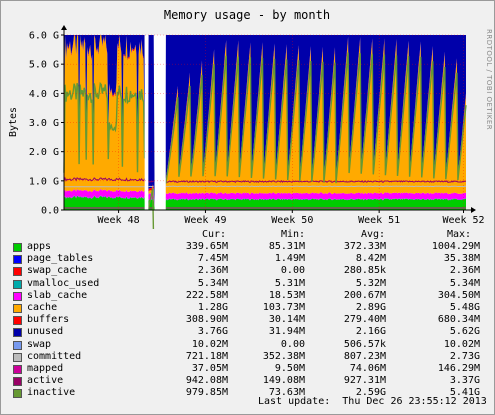 Image resolution: width=495 pixels, height=415 pixels. What do you see at coordinates (246, 320) in the screenshot?
I see `legend-row-buffers: buffers 308.90M 30.14M 279.40M 680.34M` at bounding box center [246, 320].